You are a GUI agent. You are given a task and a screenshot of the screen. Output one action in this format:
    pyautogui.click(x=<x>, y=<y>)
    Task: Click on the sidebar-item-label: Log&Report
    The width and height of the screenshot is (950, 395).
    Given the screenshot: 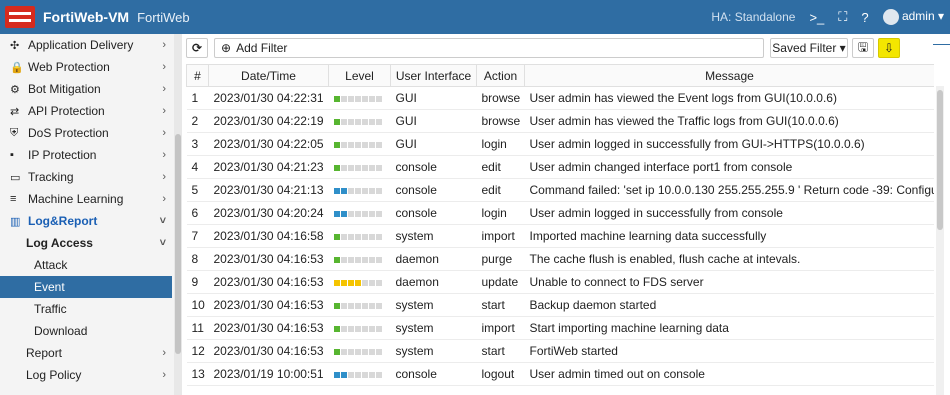 What is the action you would take?
    pyautogui.click(x=63, y=221)
    